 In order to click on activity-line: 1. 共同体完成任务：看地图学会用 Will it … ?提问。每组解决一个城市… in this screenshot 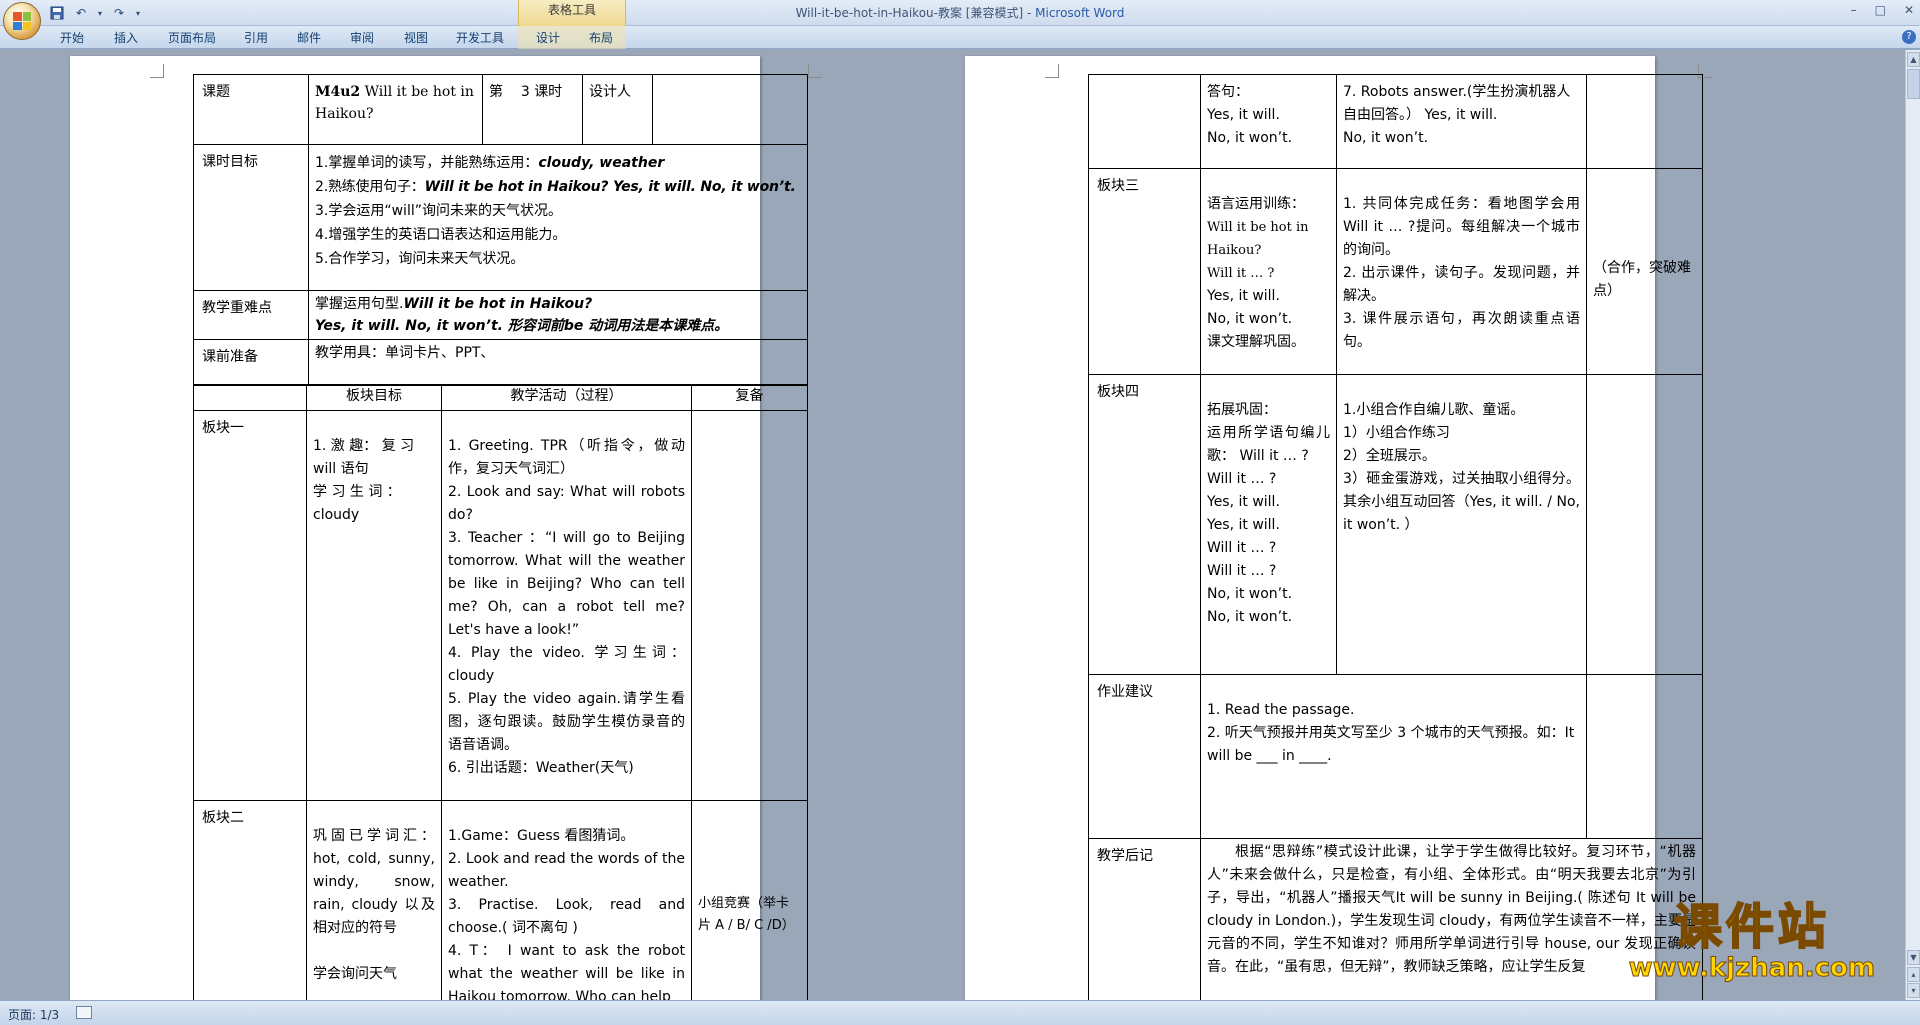, I will do `click(1461, 227)`.